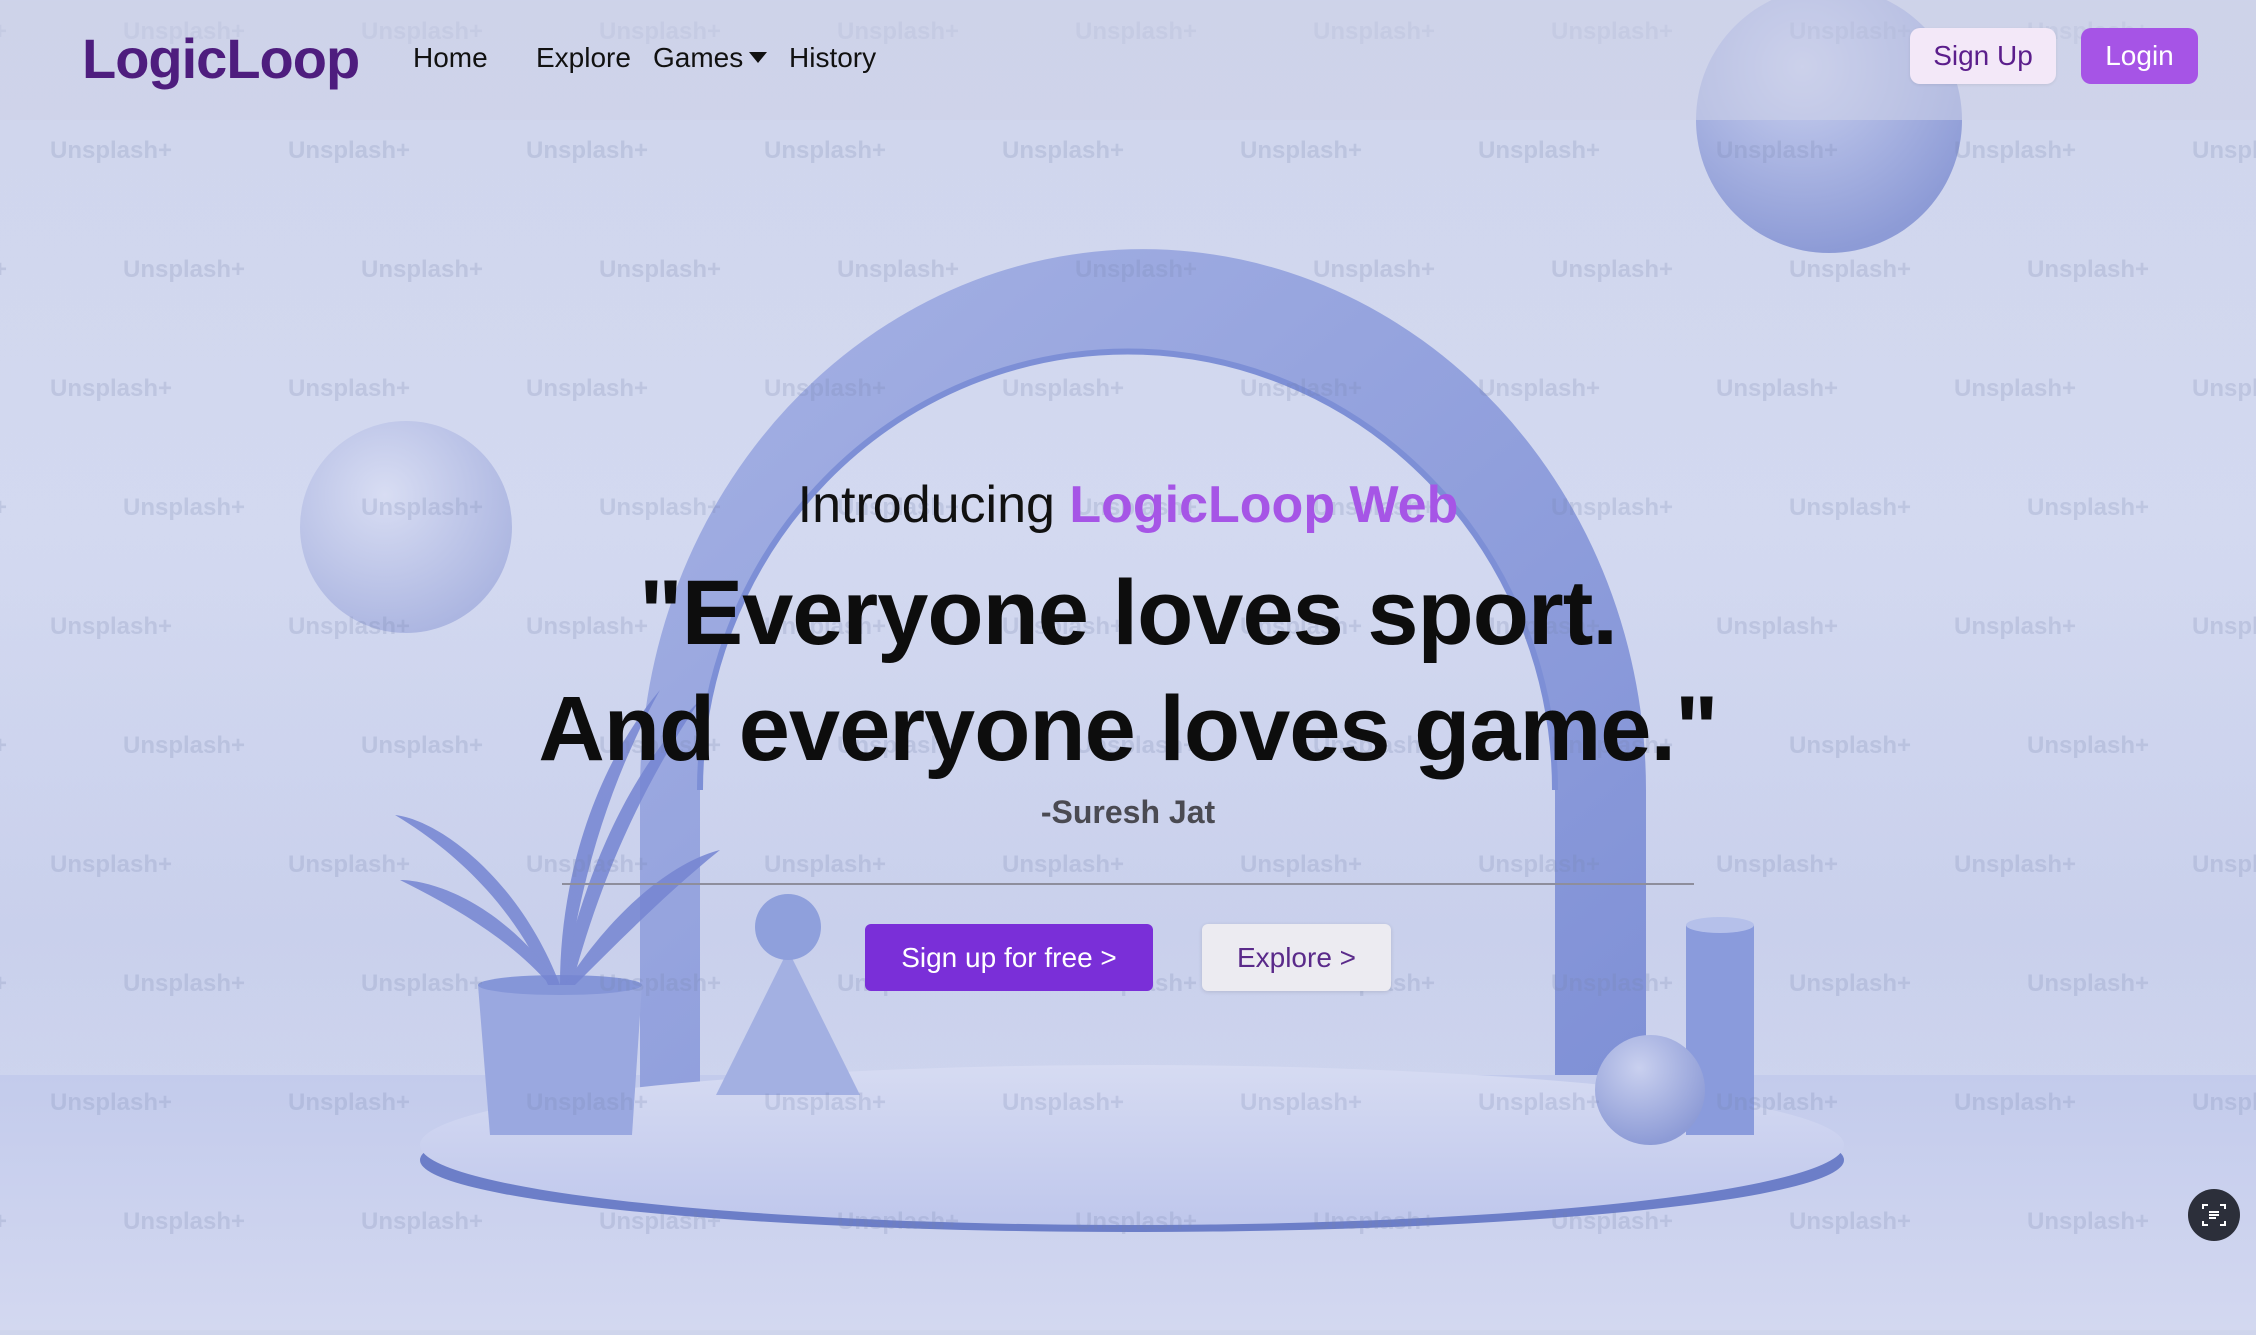  Describe the element at coordinates (2139, 56) in the screenshot. I see `login-button: Login` at that location.